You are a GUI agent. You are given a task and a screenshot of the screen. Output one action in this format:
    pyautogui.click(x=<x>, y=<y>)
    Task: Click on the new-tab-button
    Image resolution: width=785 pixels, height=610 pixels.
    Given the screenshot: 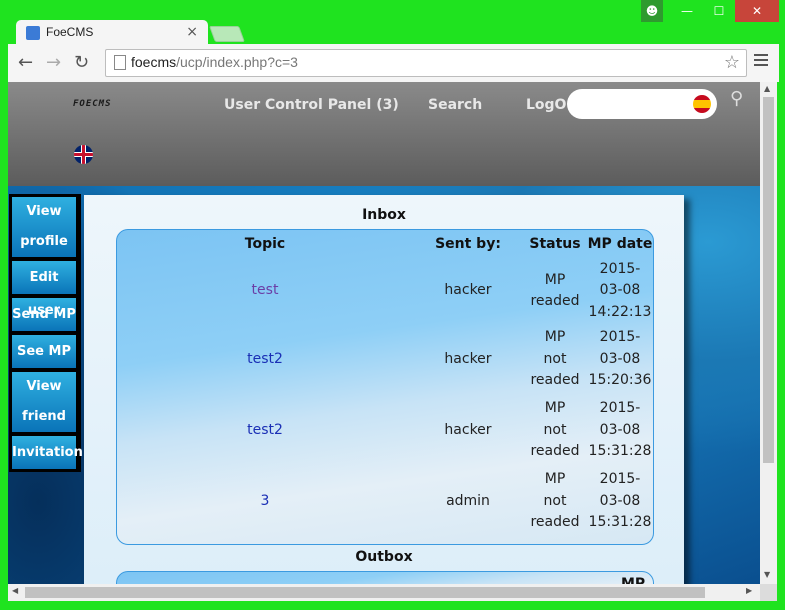 What is the action you would take?
    pyautogui.click(x=227, y=34)
    